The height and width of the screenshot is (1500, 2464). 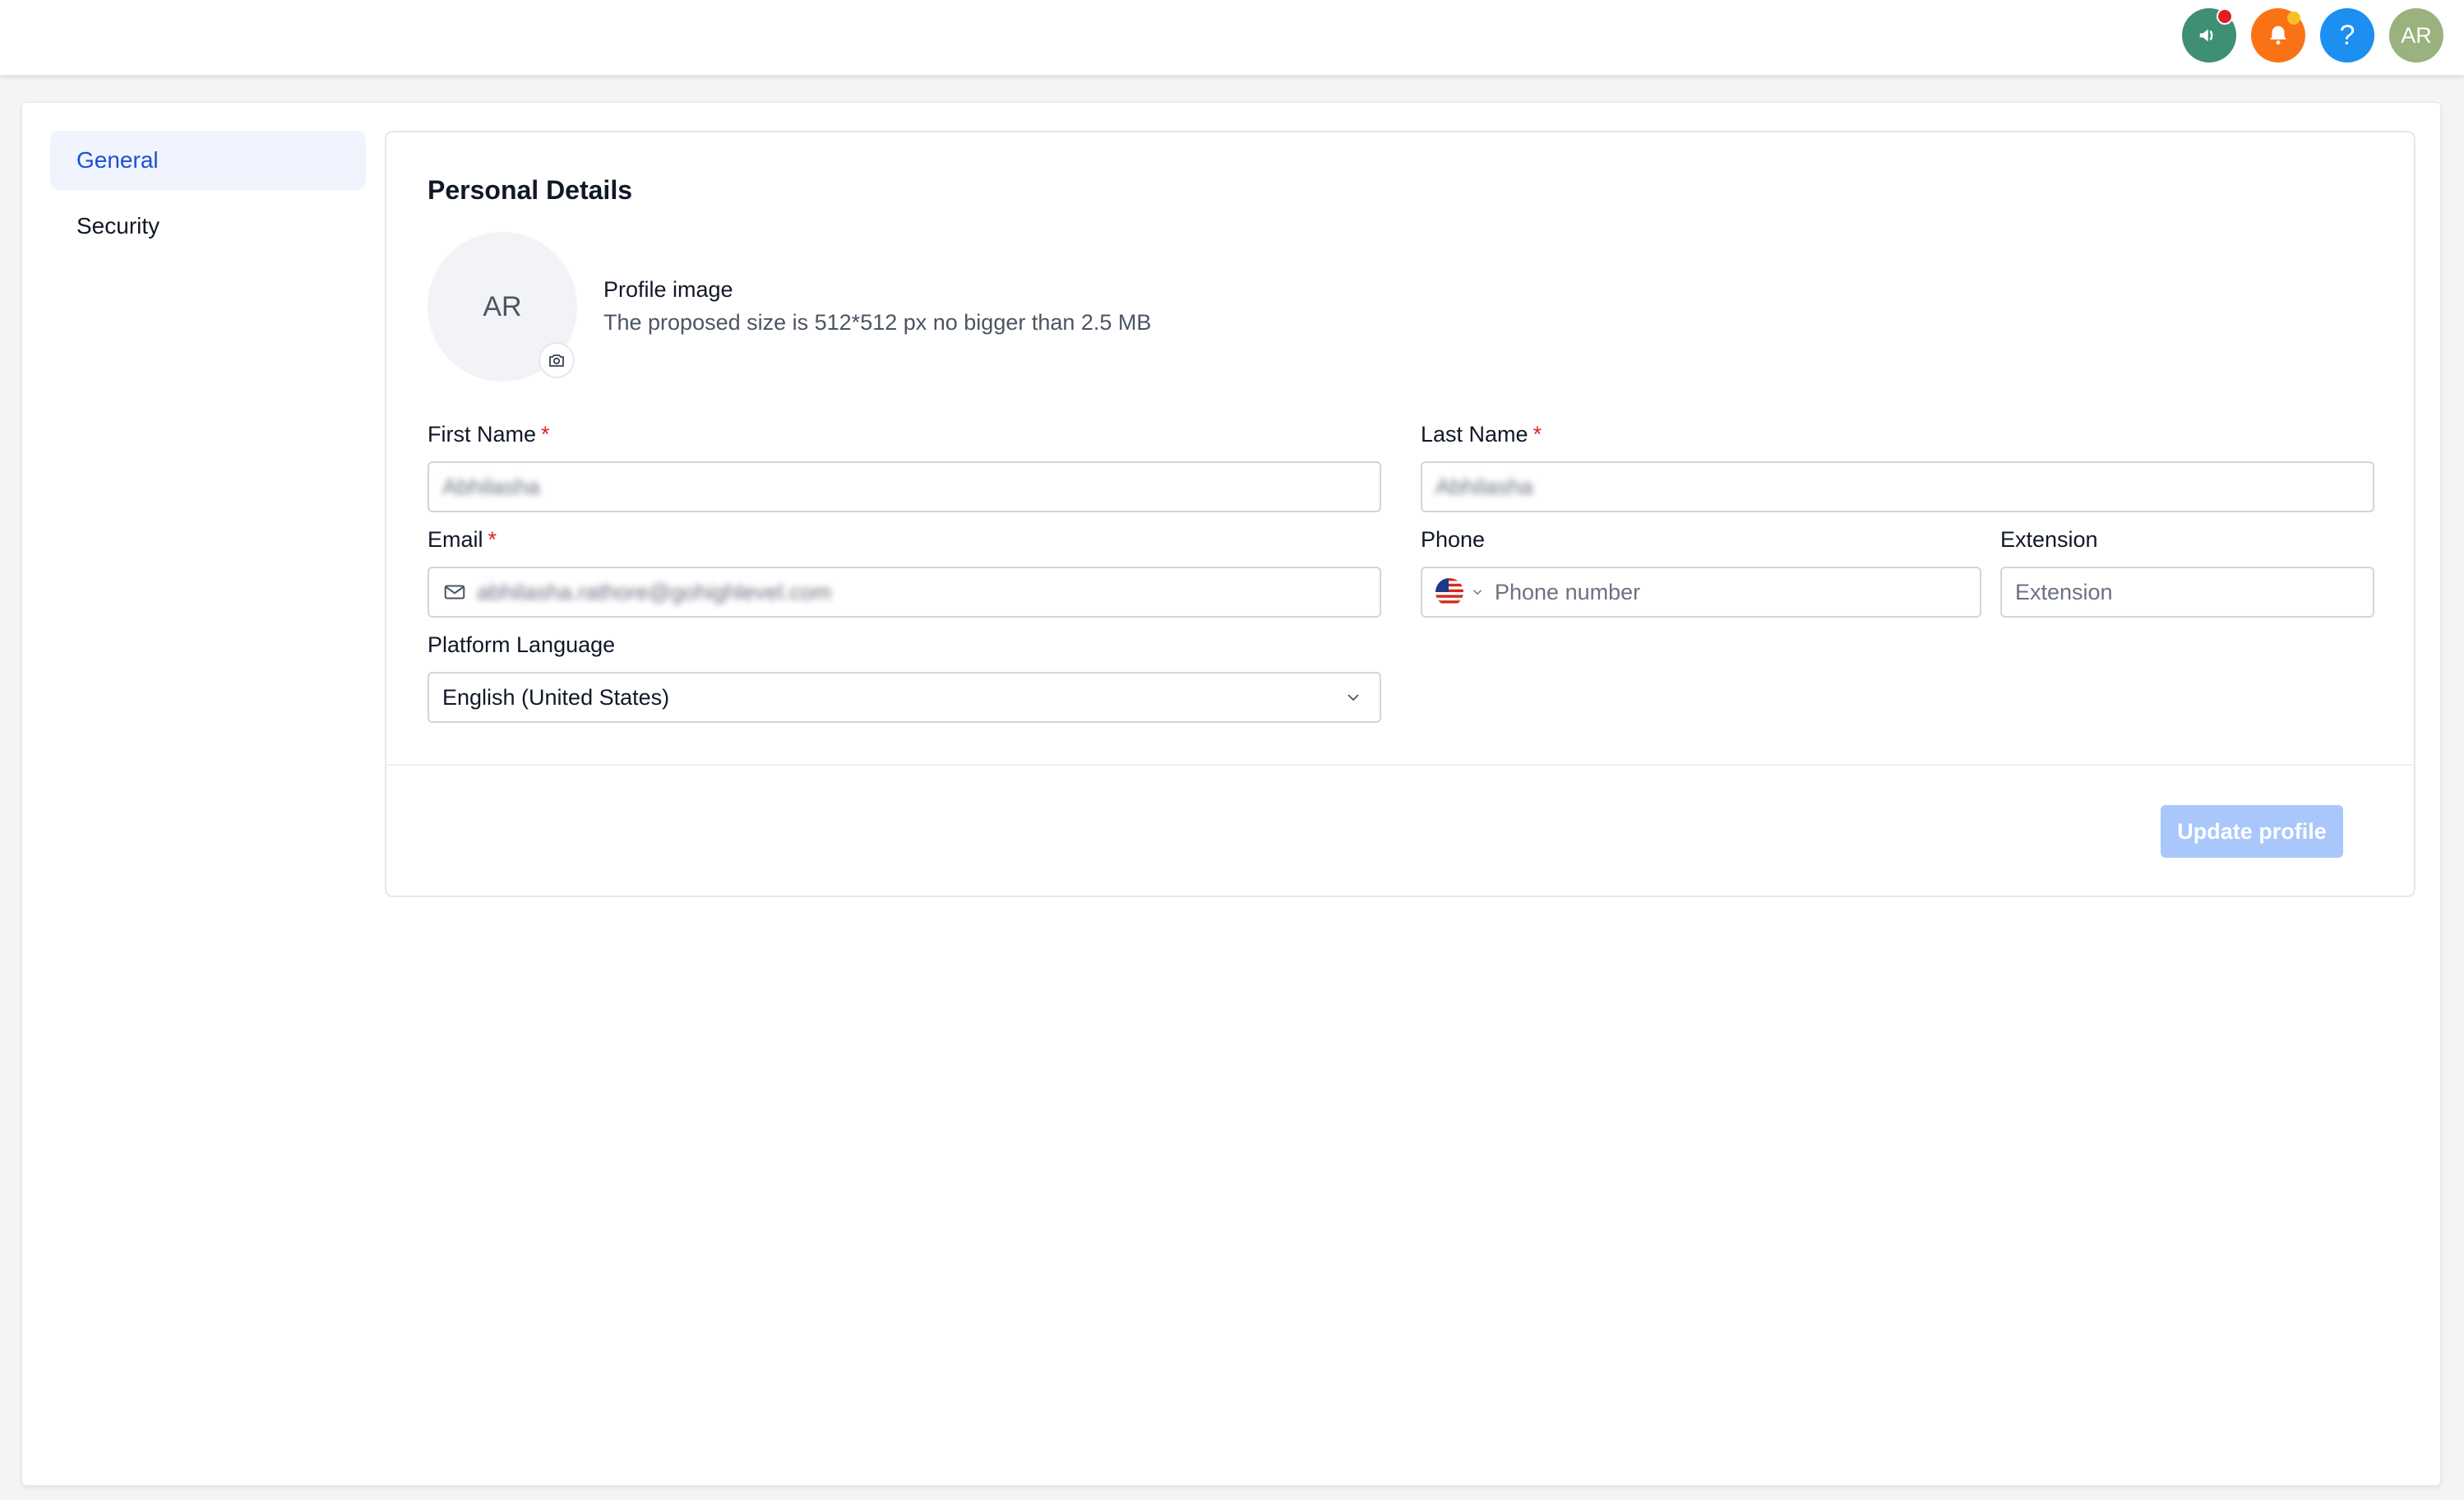 What do you see at coordinates (1232, 38) in the screenshot?
I see `top-bar: ? AR` at bounding box center [1232, 38].